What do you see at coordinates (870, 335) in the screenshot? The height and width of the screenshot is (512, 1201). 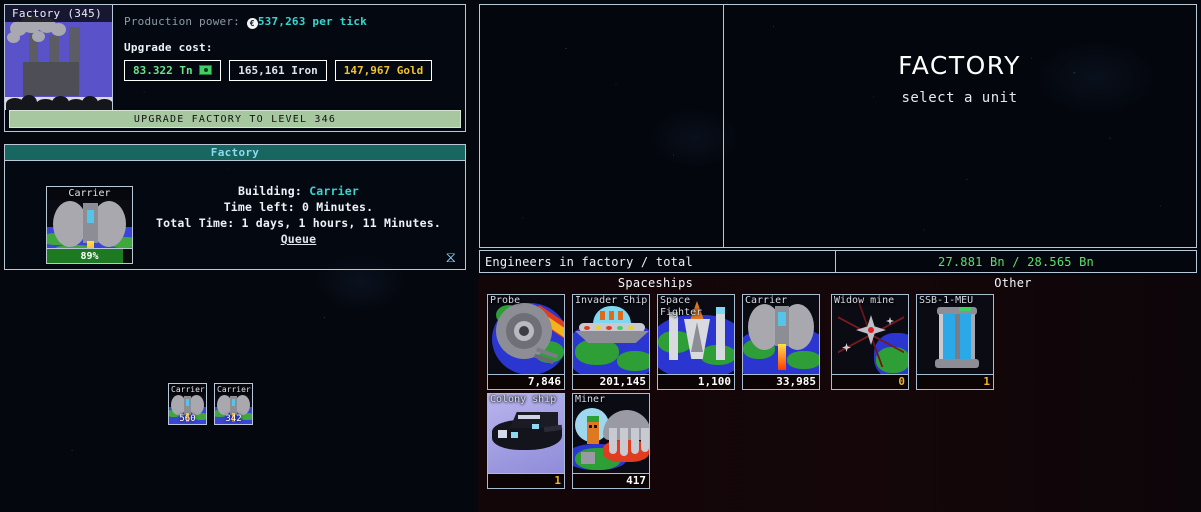 I see `widow-mine-art` at bounding box center [870, 335].